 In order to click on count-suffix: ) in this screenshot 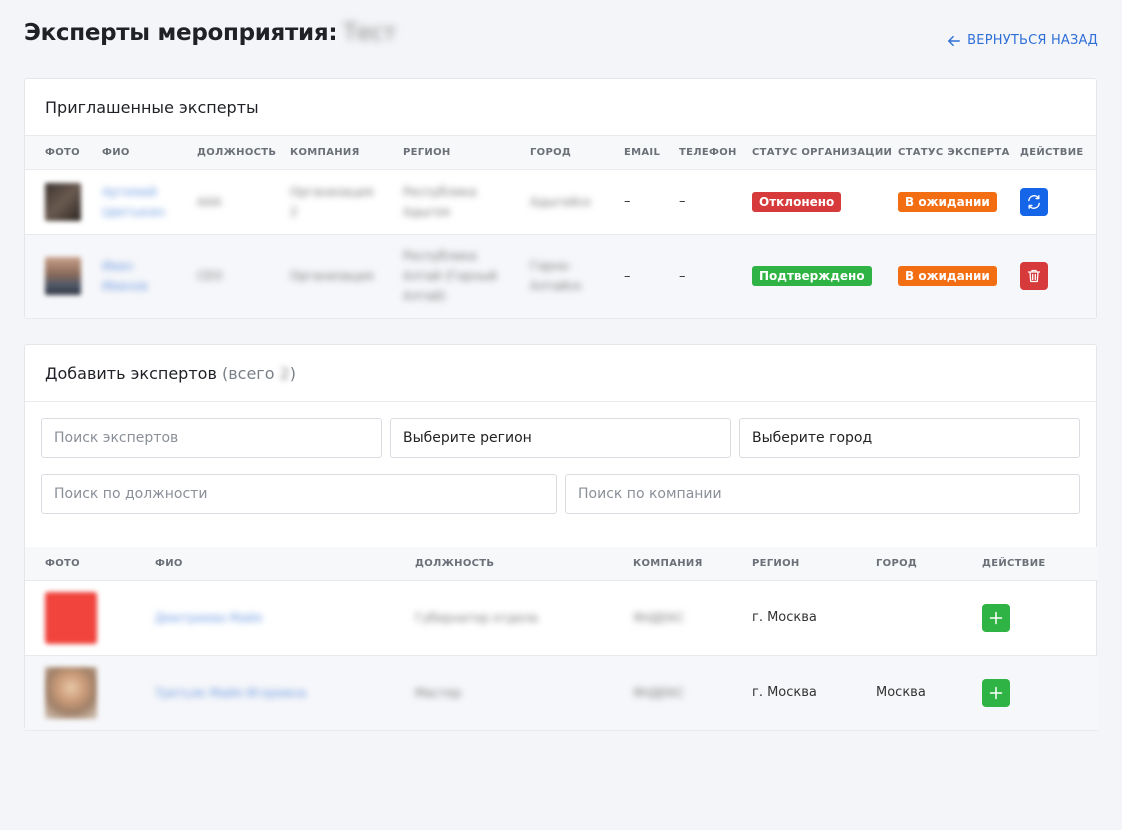, I will do `click(293, 373)`.